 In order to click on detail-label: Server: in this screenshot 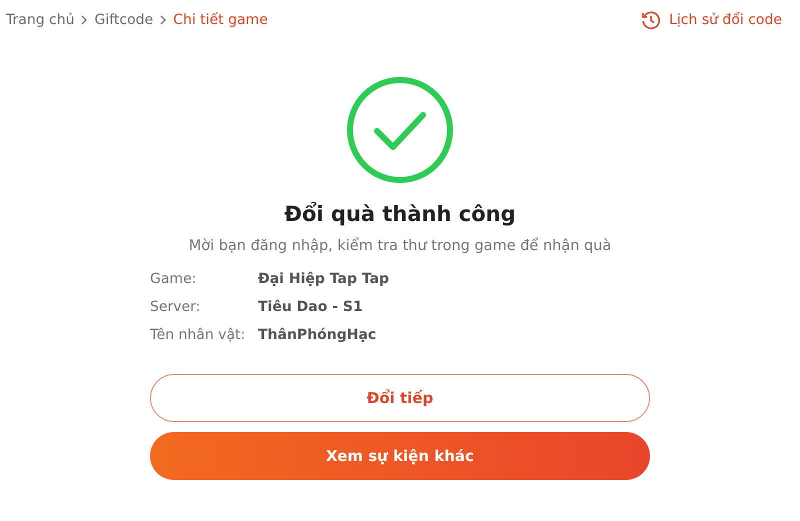, I will do `click(176, 307)`.